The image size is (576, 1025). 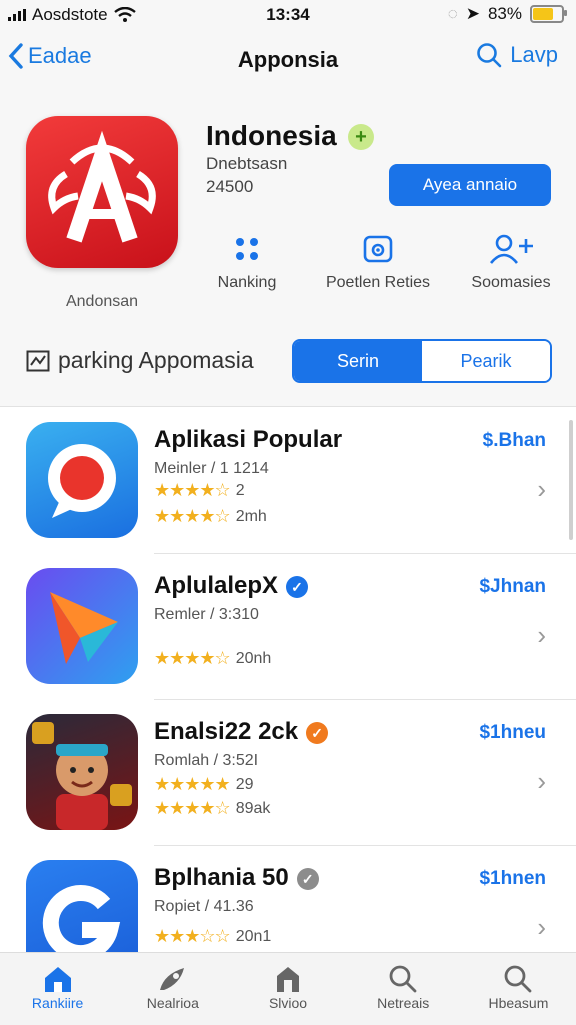 I want to click on rating-row: ★★★★☆ 89ak, so click(x=212, y=808).